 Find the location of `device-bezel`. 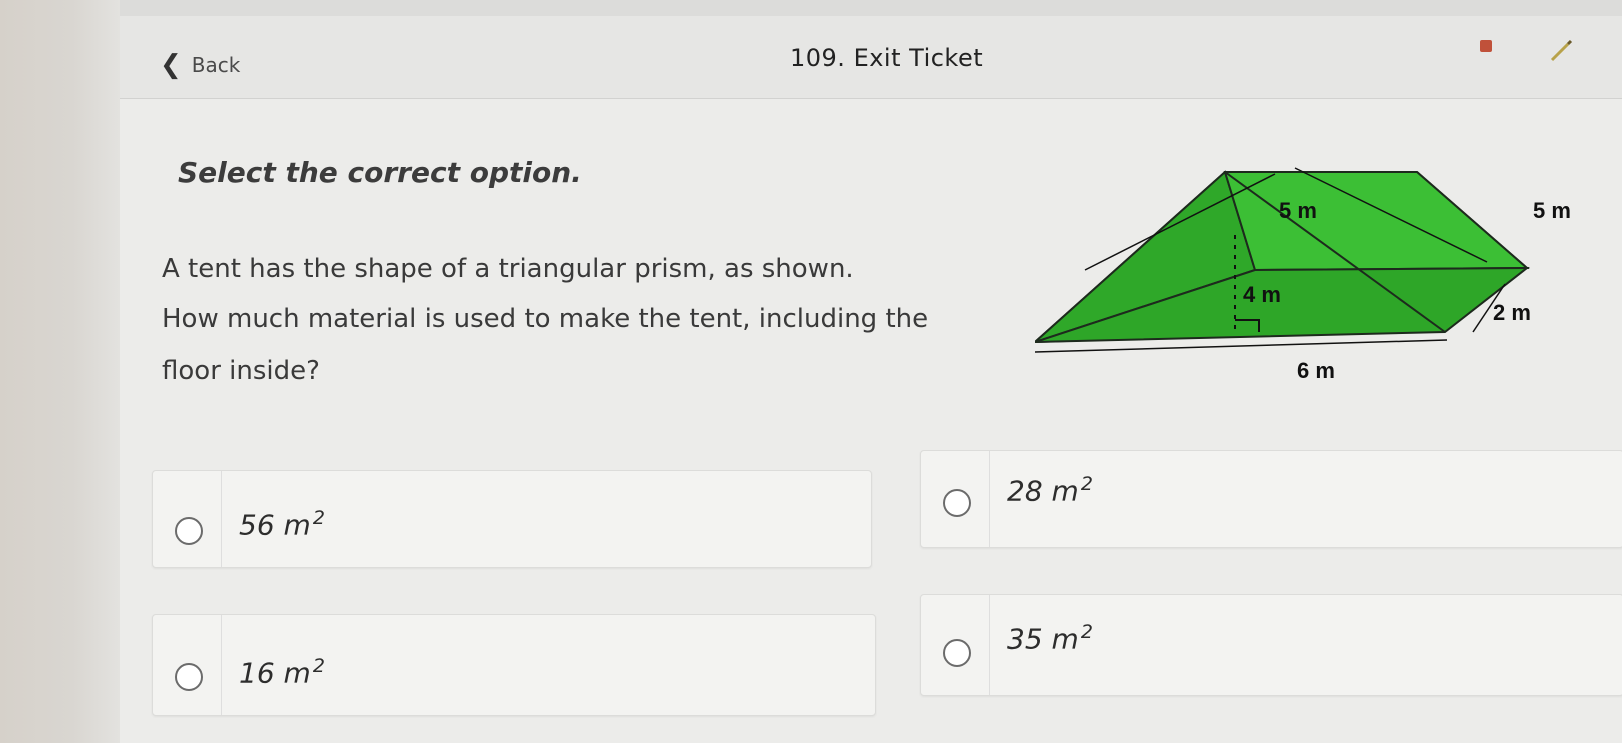

device-bezel is located at coordinates (60, 371).